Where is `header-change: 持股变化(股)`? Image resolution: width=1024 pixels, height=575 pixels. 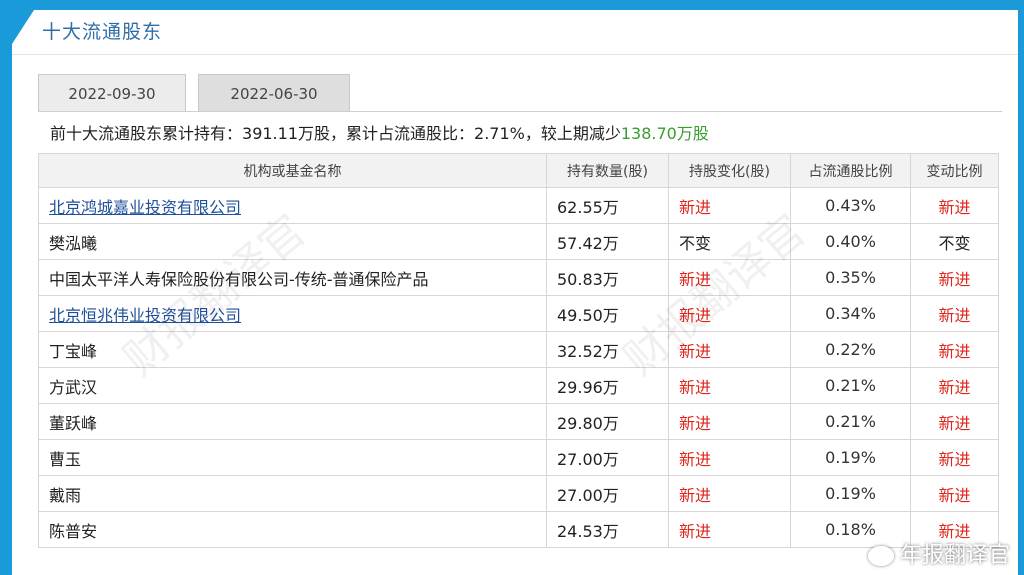 header-change: 持股变化(股) is located at coordinates (729, 170).